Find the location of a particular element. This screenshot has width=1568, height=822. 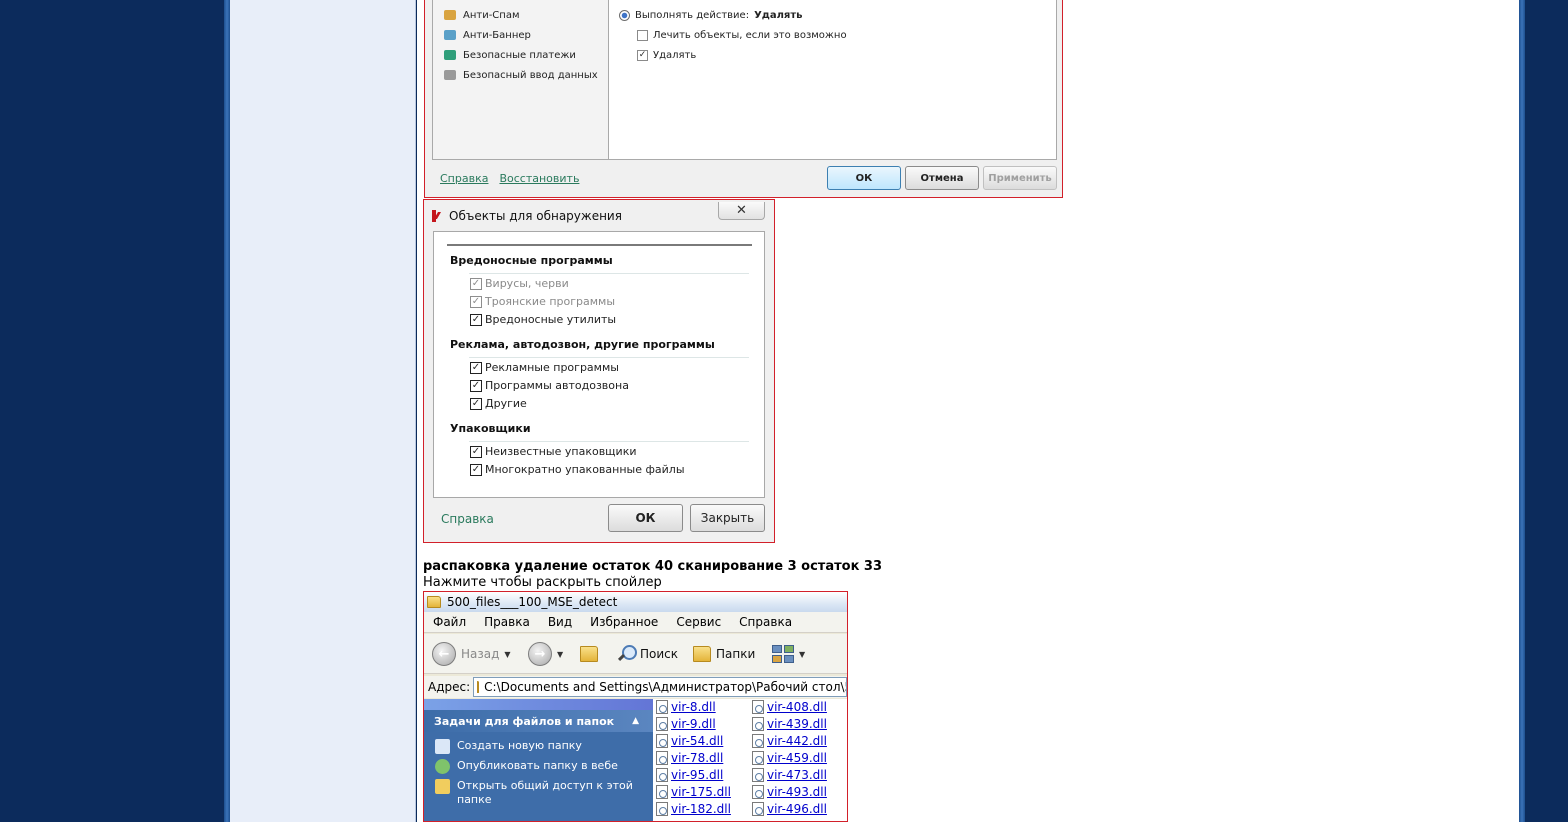

option-label: Программы автодозвона is located at coordinates (557, 385).